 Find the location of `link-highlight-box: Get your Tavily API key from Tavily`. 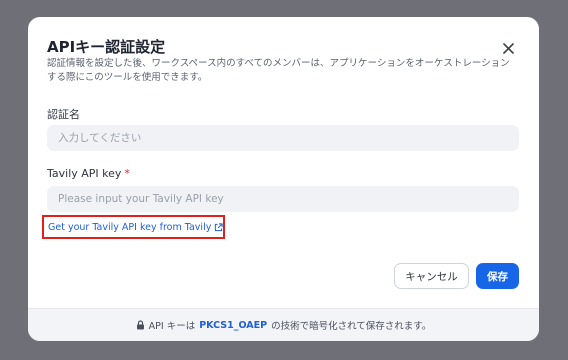

link-highlight-box: Get your Tavily API key from Tavily is located at coordinates (133, 227).